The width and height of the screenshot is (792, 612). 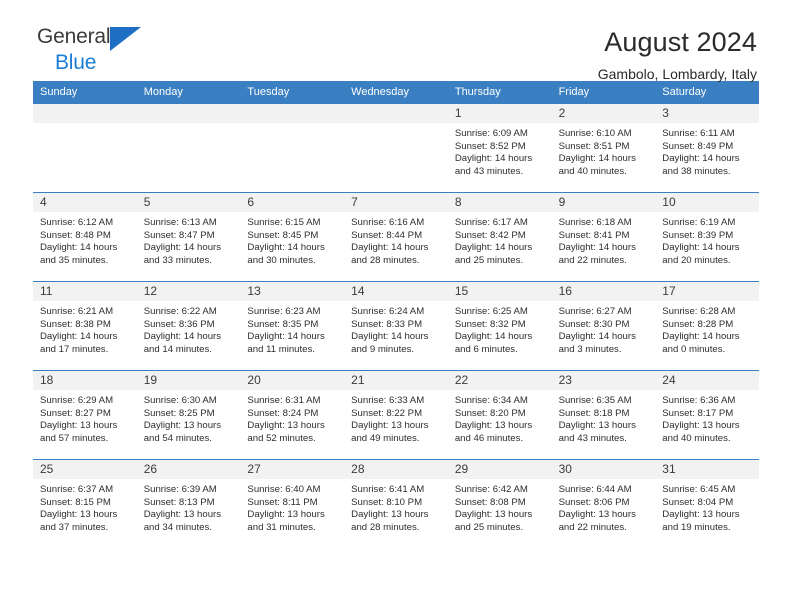 What do you see at coordinates (490, 413) in the screenshot?
I see `day-info-line: Sunset: 8:20 PM` at bounding box center [490, 413].